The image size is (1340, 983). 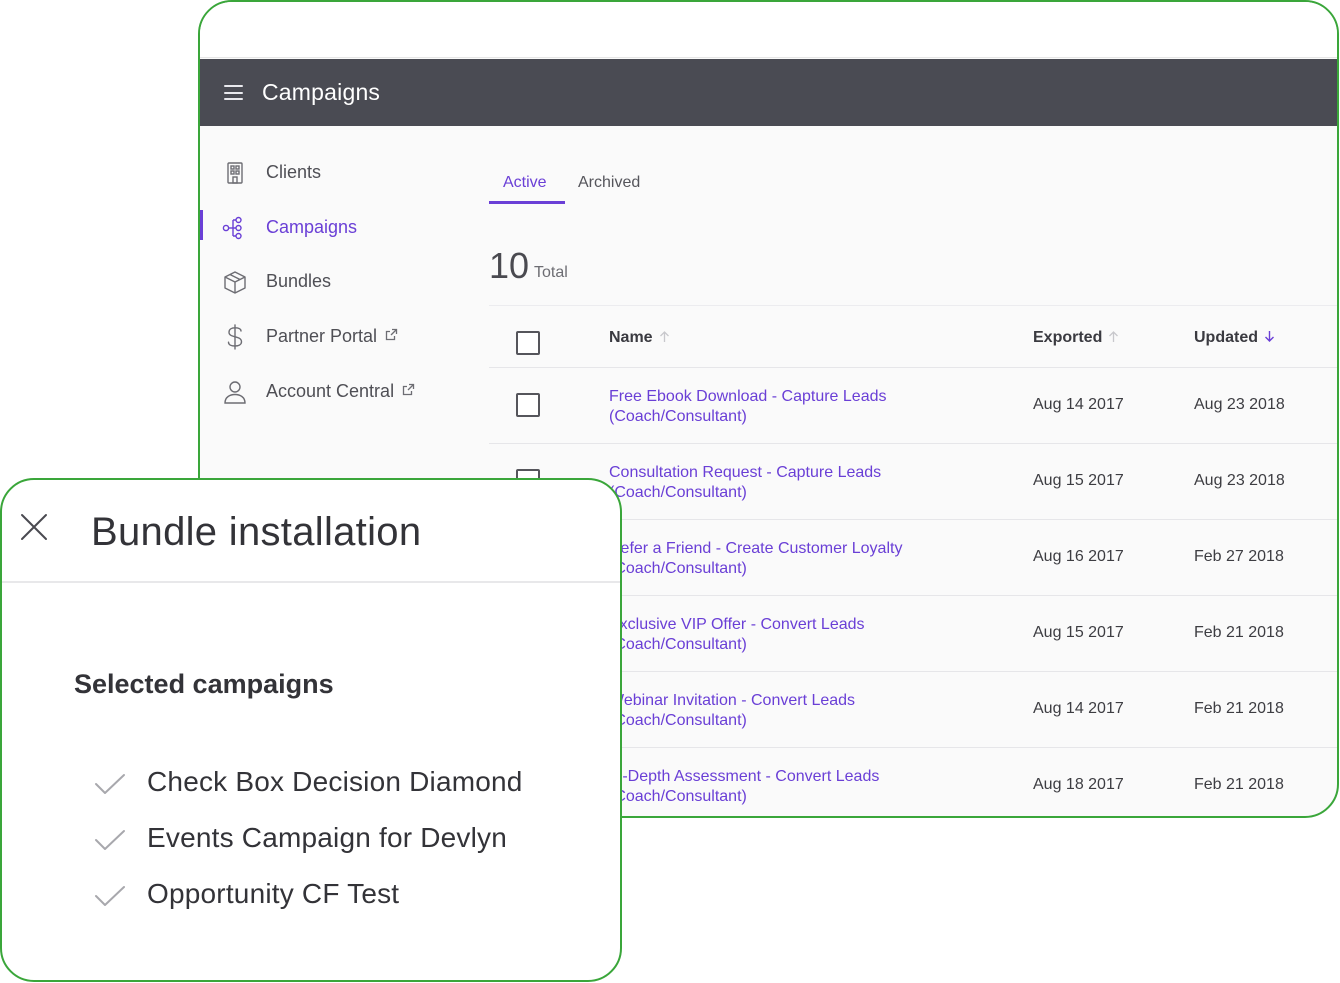 What do you see at coordinates (273, 893) in the screenshot?
I see `selected-campaign-label: Opportunity CF Test` at bounding box center [273, 893].